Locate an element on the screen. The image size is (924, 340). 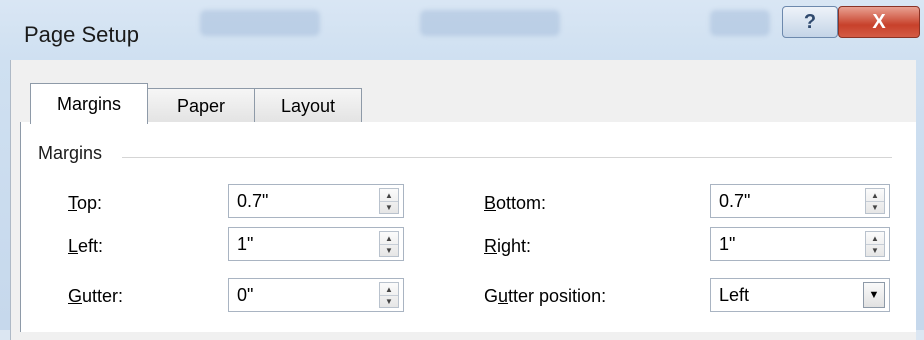
gutter-stepper: 0" ▲ ▼ is located at coordinates (316, 295).